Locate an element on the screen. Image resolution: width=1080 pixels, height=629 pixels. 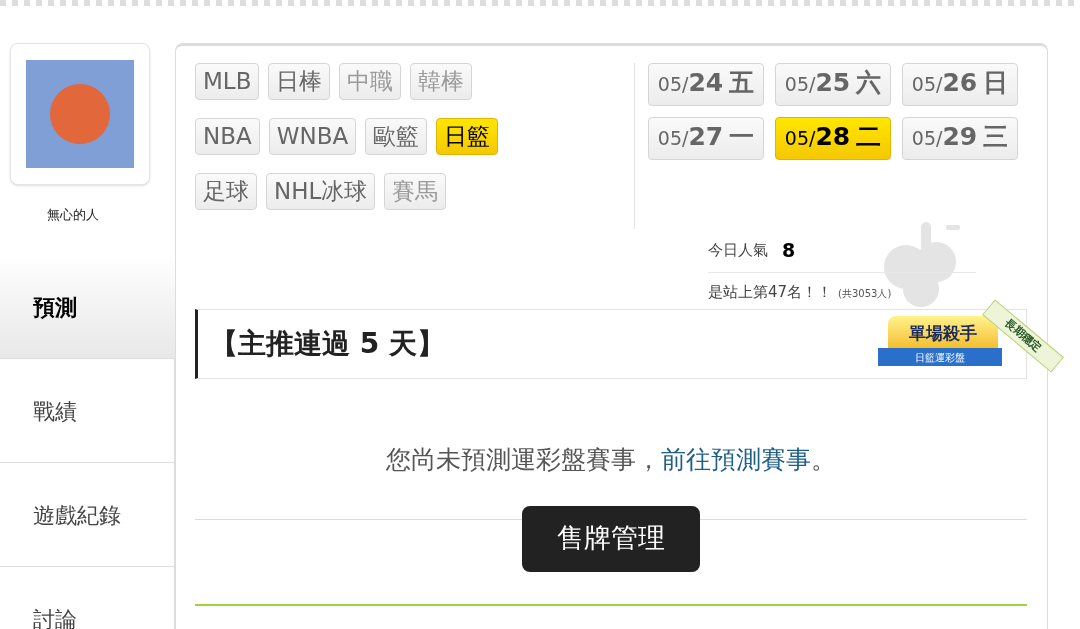
date-tab: 05/25 六 is located at coordinates (833, 84).